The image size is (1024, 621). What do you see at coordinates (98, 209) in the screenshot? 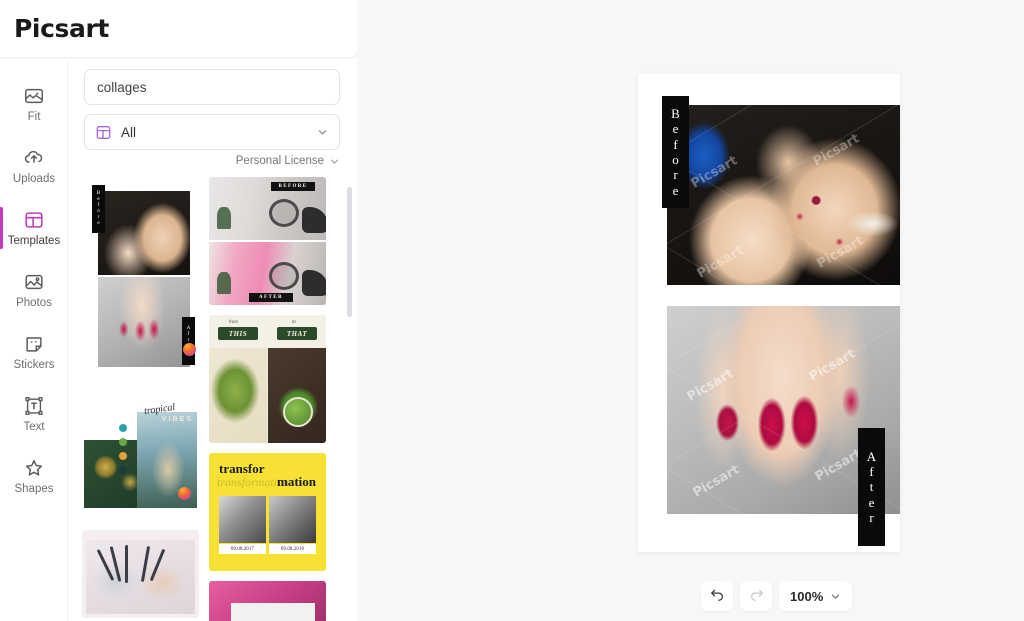
I see `thumb-label-before: Before` at bounding box center [98, 209].